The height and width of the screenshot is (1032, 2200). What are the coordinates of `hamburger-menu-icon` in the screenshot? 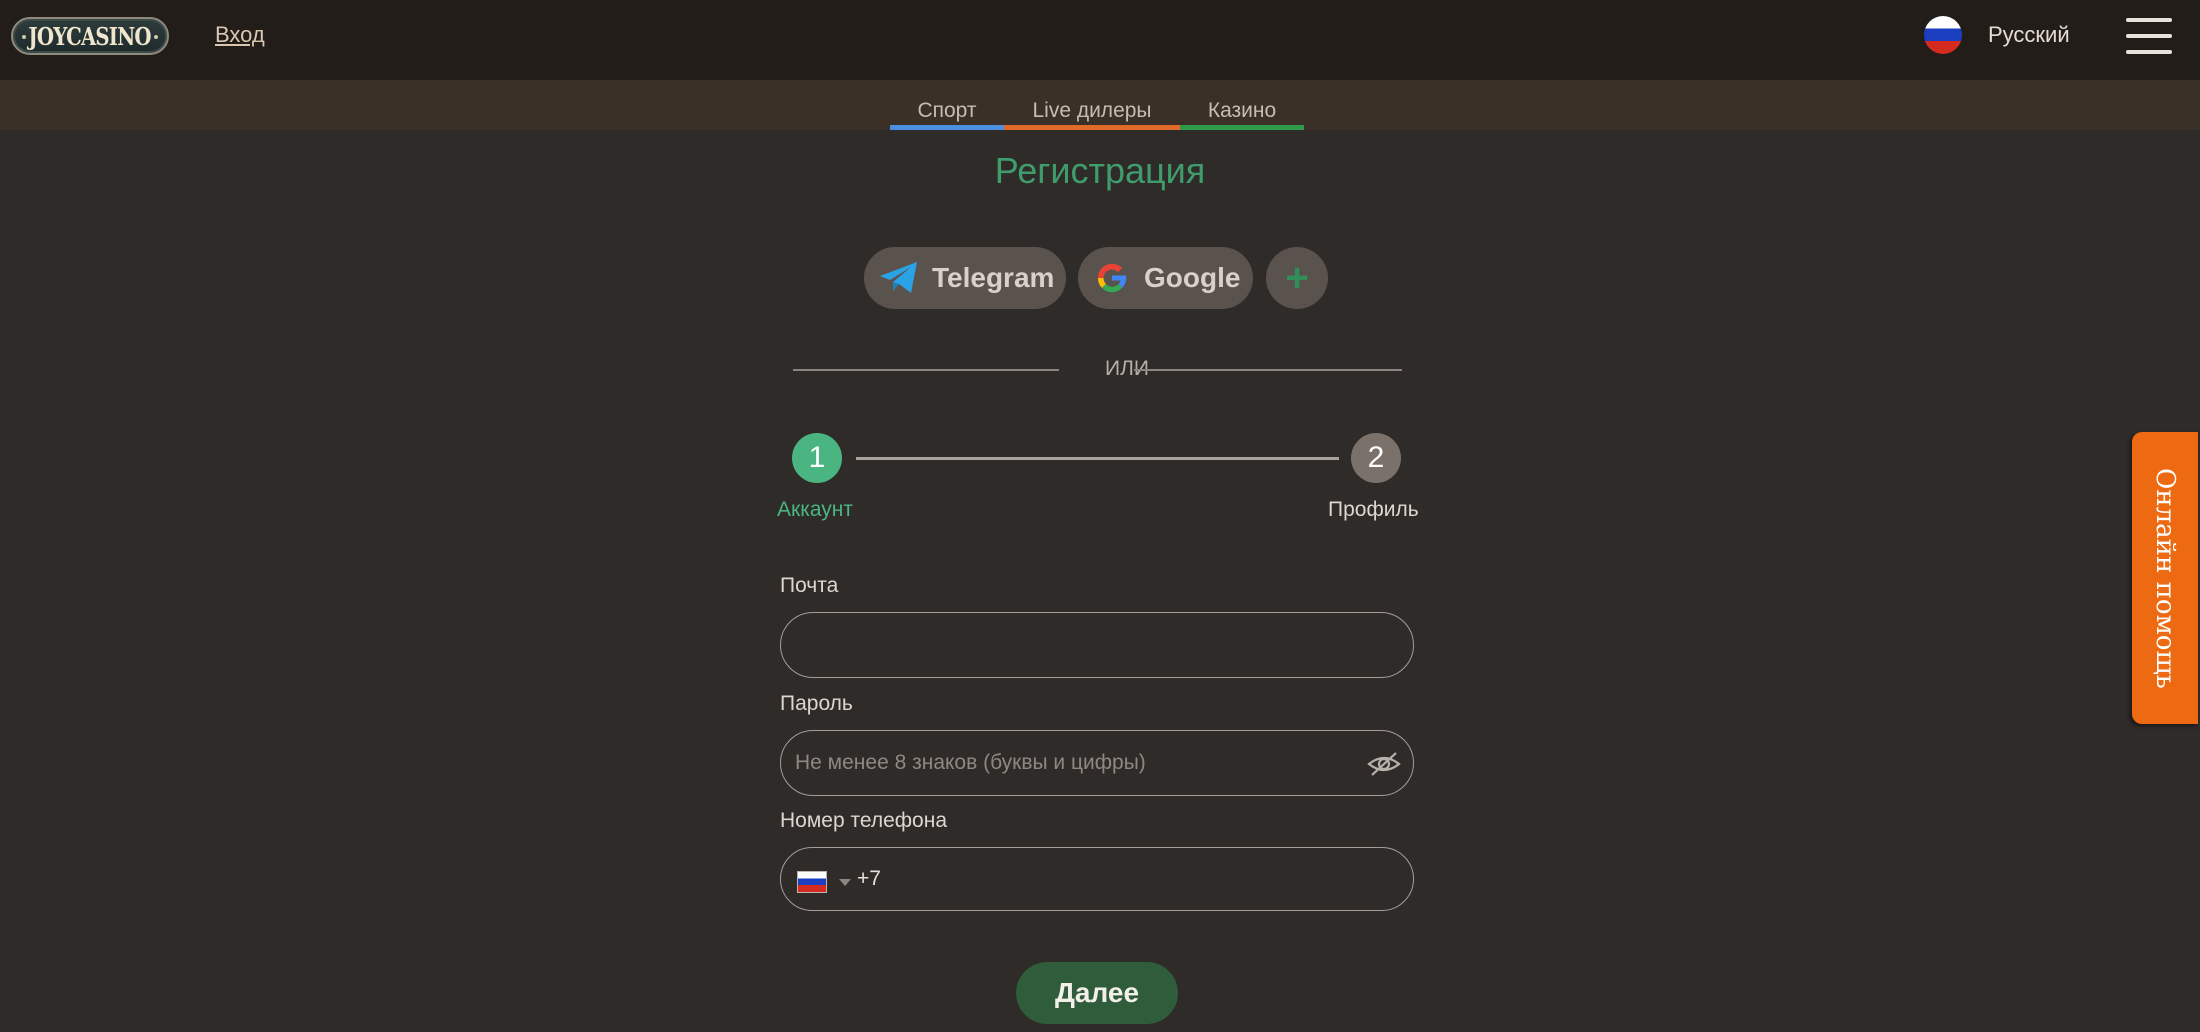 It's located at (2149, 36).